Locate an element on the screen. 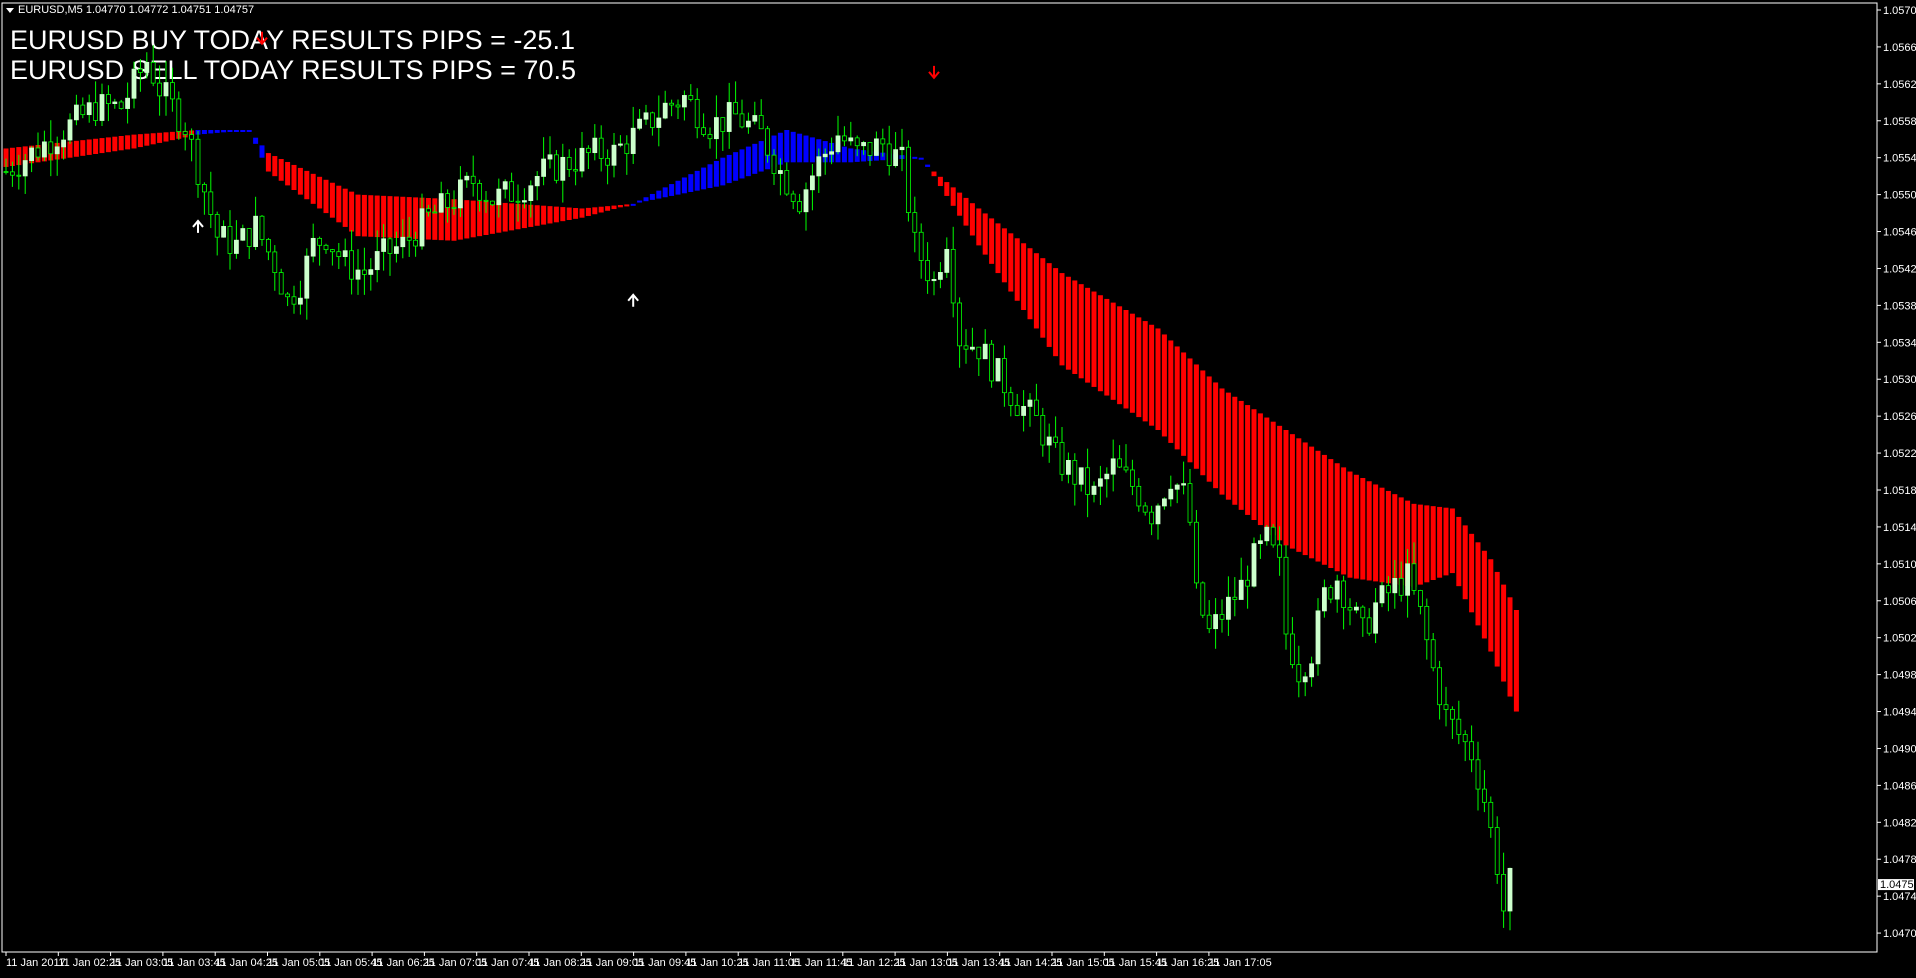  time-label: 11 Jan 2017 is located at coordinates (36, 963).